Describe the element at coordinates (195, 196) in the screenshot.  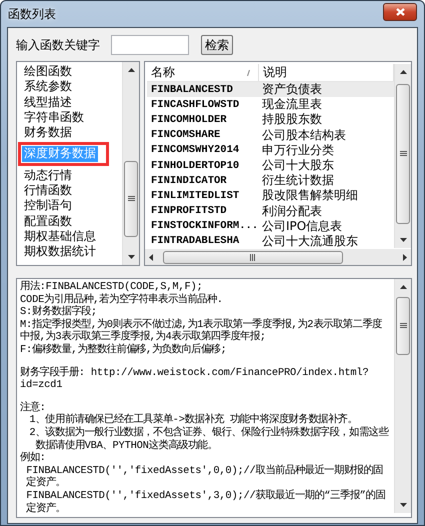
I see `function-name: FINLIMITEDLIST` at that location.